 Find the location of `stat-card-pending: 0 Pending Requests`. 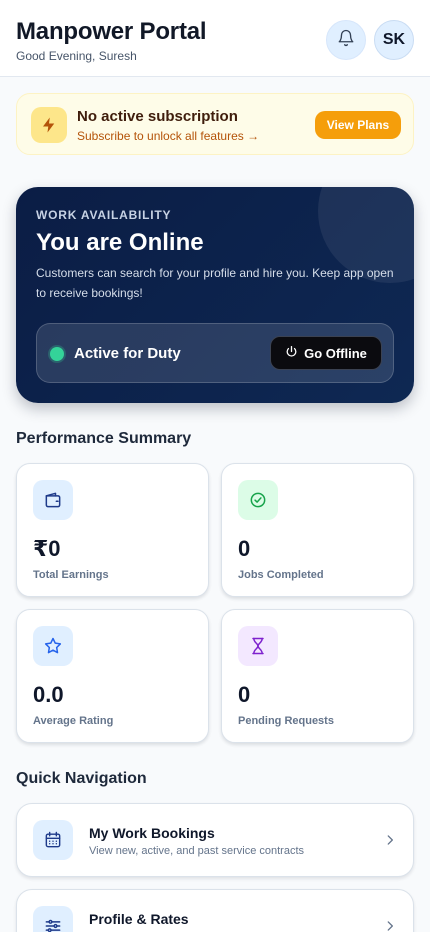

stat-card-pending: 0 Pending Requests is located at coordinates (317, 676).